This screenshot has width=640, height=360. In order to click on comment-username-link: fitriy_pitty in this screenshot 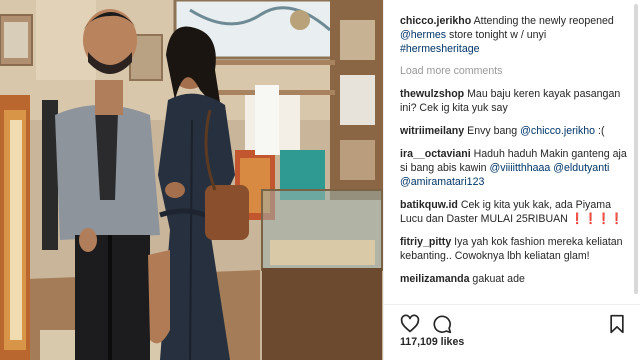, I will do `click(425, 242)`.